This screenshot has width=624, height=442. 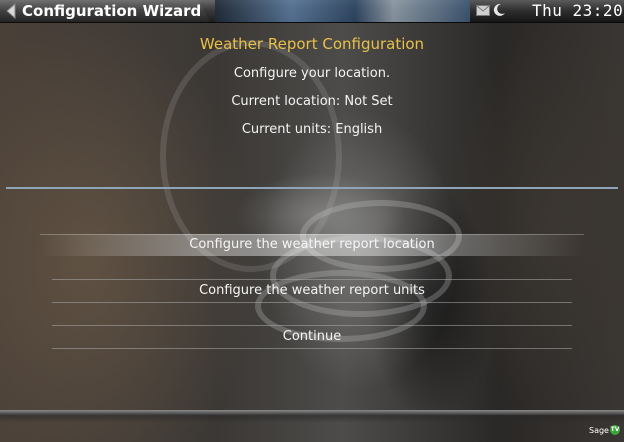 I want to click on instruction-text: Configure your location., so click(x=312, y=73).